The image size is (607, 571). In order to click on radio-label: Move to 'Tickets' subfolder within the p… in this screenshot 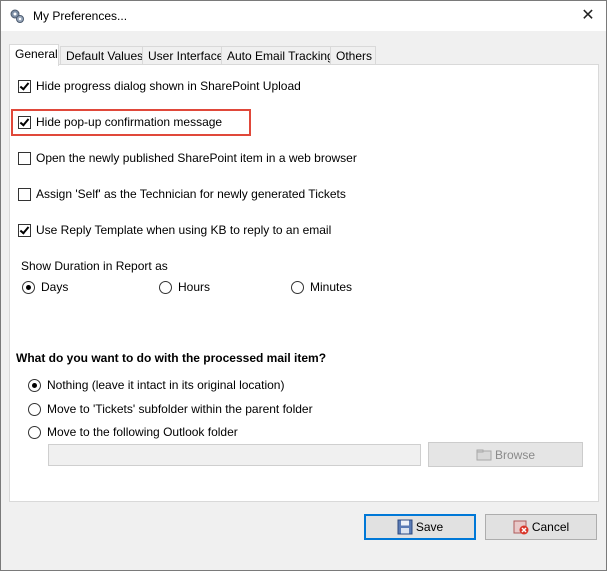, I will do `click(180, 409)`.